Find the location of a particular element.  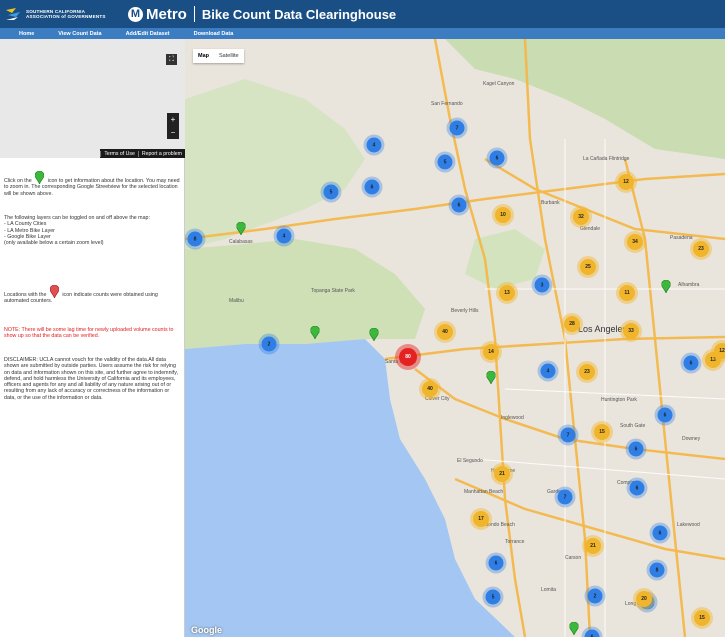

report-problem-link: Report a problem is located at coordinates (161, 153).